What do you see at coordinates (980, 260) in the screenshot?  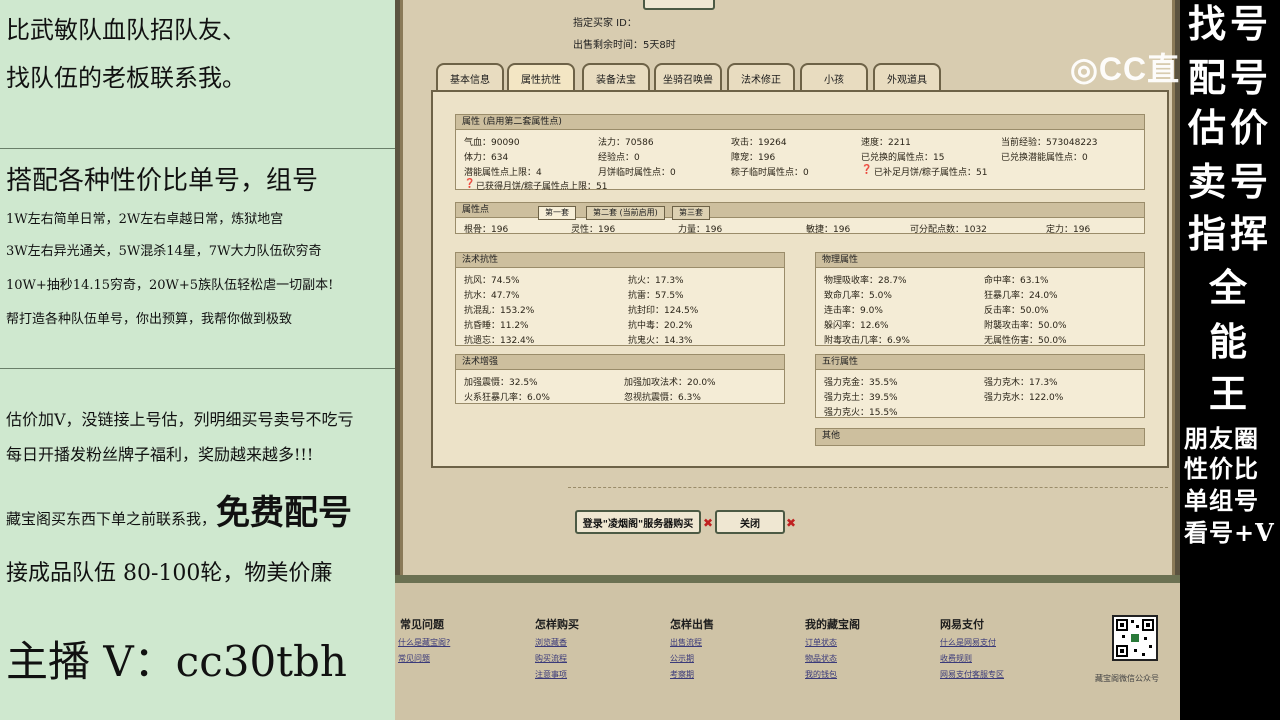 I see `physical-box-title: 物理属性` at bounding box center [980, 260].